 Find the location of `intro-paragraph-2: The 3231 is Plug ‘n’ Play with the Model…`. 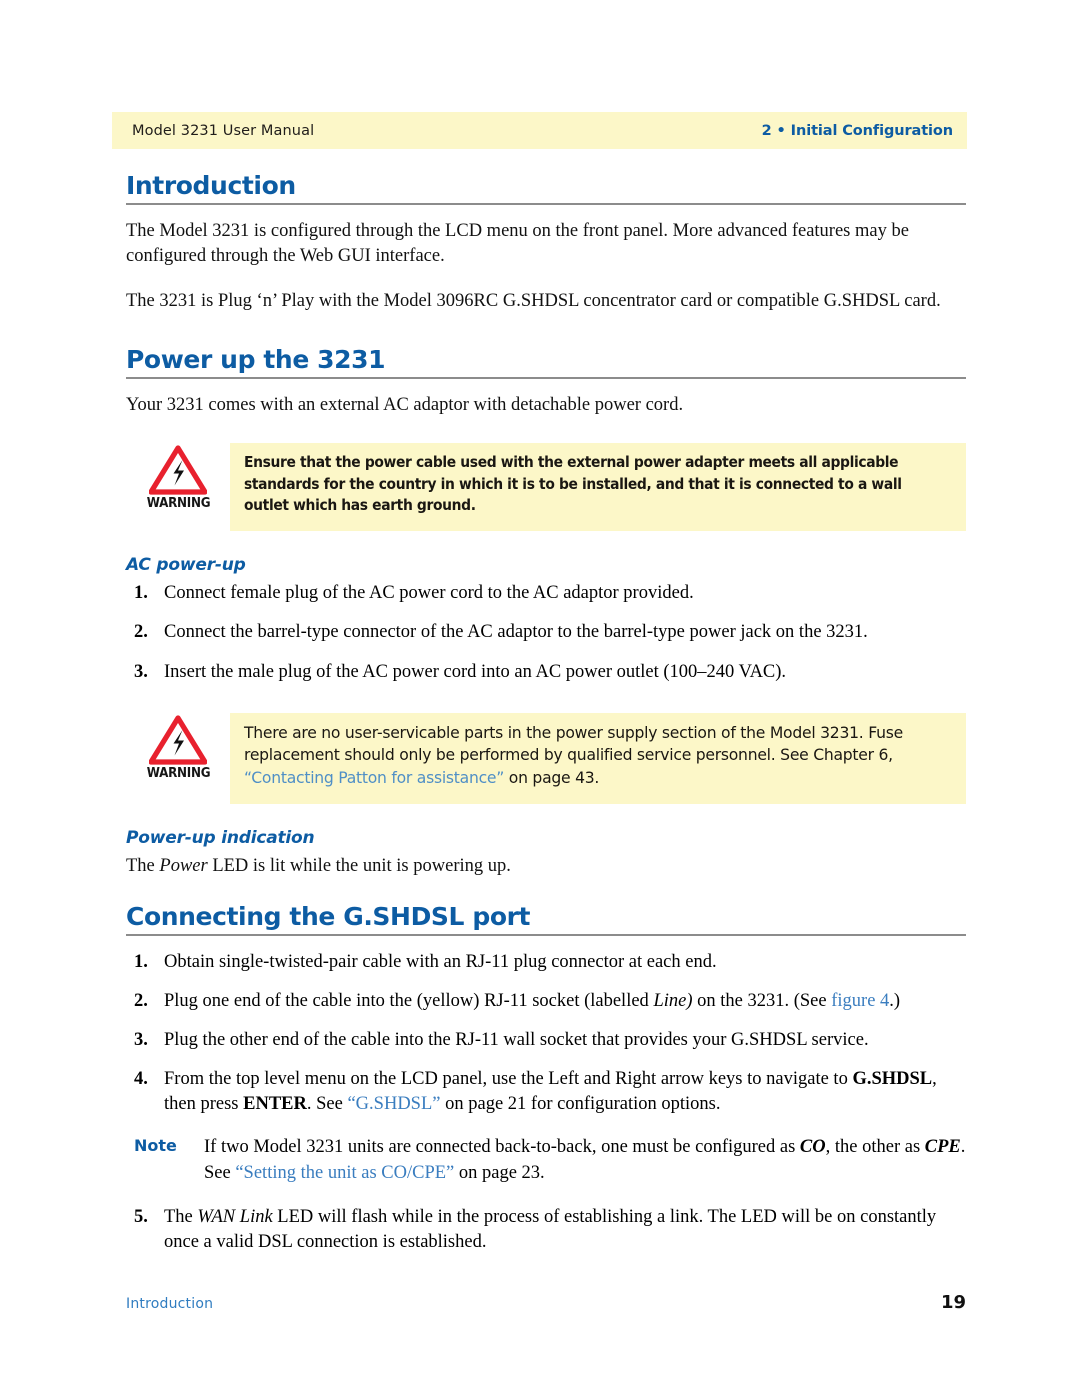

intro-paragraph-2: The 3231 is Plug ‘n’ Play with the Model… is located at coordinates (533, 301).